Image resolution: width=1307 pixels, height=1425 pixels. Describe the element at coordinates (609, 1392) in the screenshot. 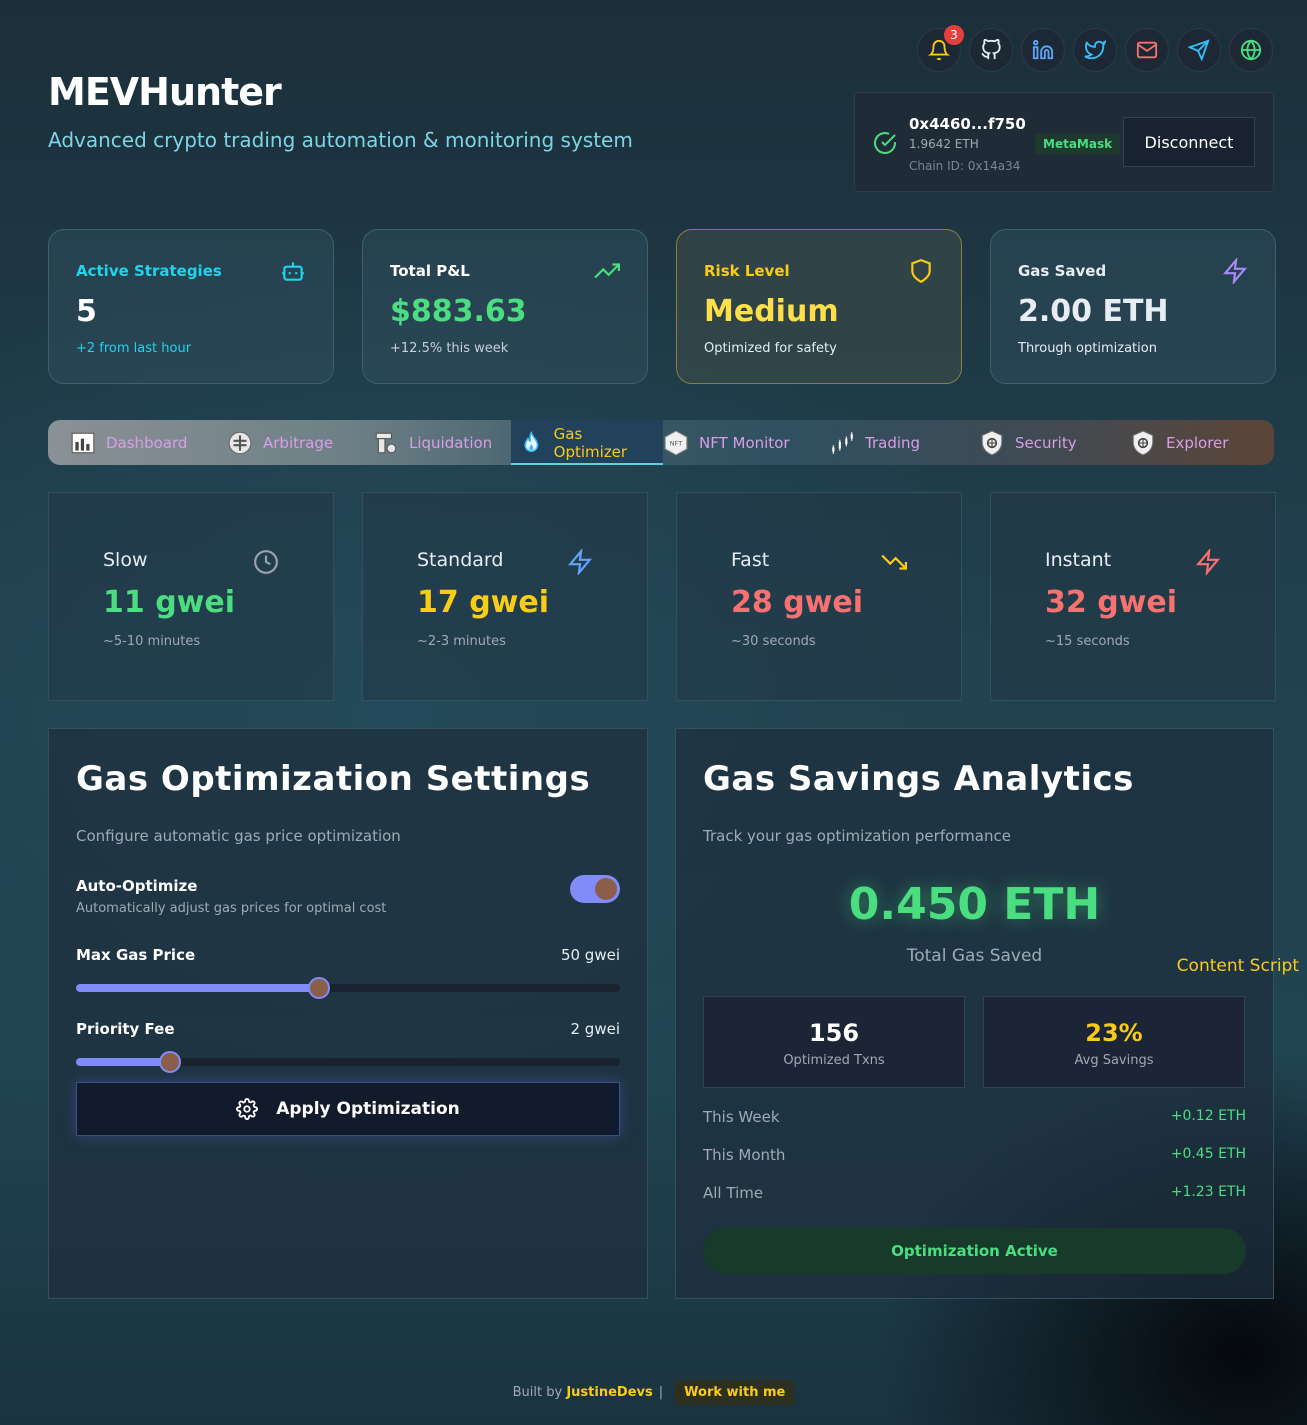

I see `author-link: JustineDevs` at that location.